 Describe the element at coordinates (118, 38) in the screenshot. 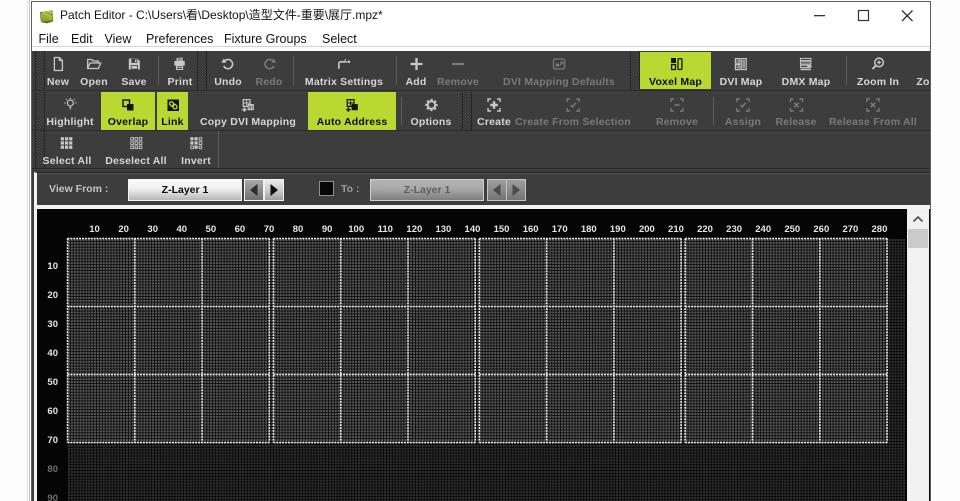

I see `menu-item-view: View` at that location.